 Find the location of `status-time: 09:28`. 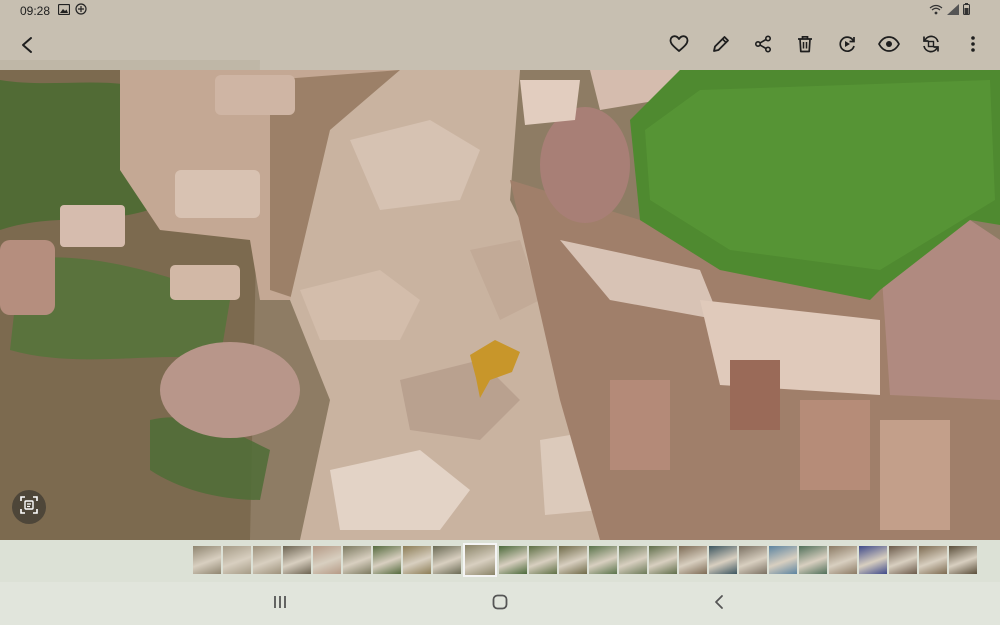

status-time: 09:28 is located at coordinates (35, 11).